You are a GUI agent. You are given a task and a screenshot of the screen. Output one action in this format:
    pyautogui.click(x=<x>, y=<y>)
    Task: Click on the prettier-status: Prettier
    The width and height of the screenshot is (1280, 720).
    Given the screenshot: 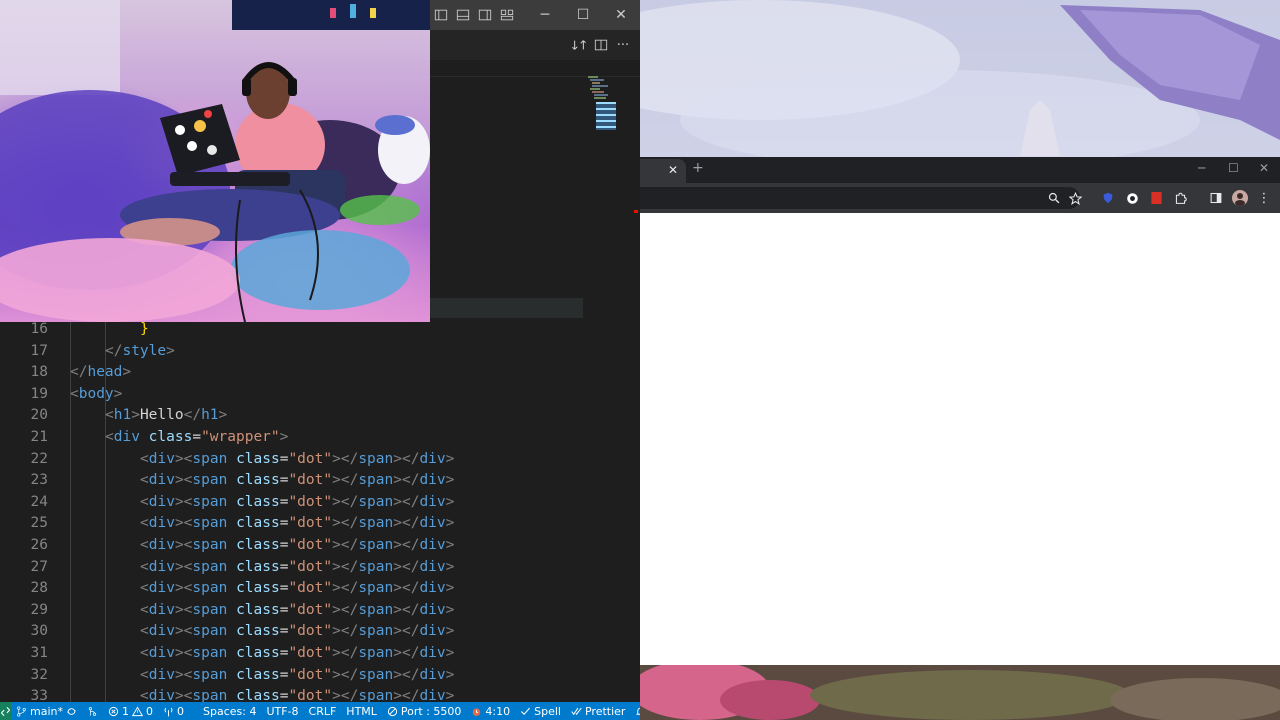 What is the action you would take?
    pyautogui.click(x=598, y=711)
    